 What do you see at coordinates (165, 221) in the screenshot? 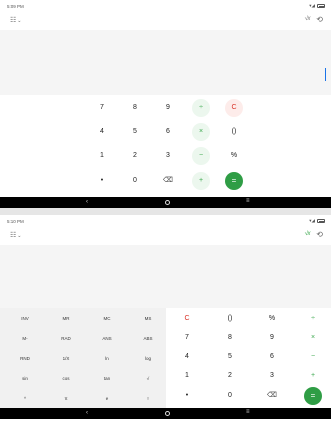
I see `status-bar: 5:10 PM ▾◢` at bounding box center [165, 221].